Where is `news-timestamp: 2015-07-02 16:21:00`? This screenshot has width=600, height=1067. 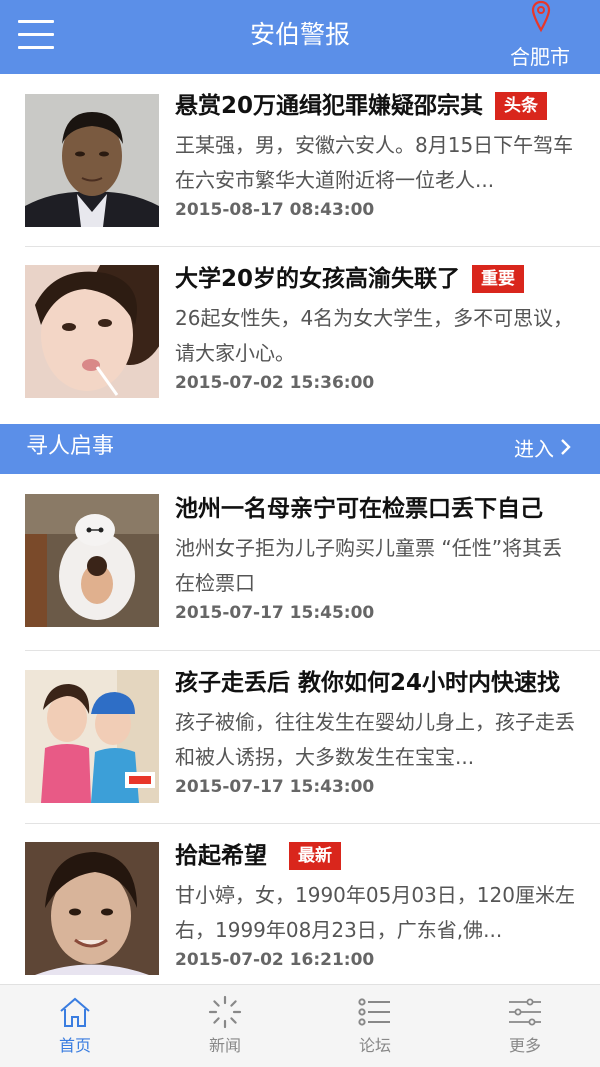
news-timestamp: 2015-07-02 16:21:00 is located at coordinates (275, 960).